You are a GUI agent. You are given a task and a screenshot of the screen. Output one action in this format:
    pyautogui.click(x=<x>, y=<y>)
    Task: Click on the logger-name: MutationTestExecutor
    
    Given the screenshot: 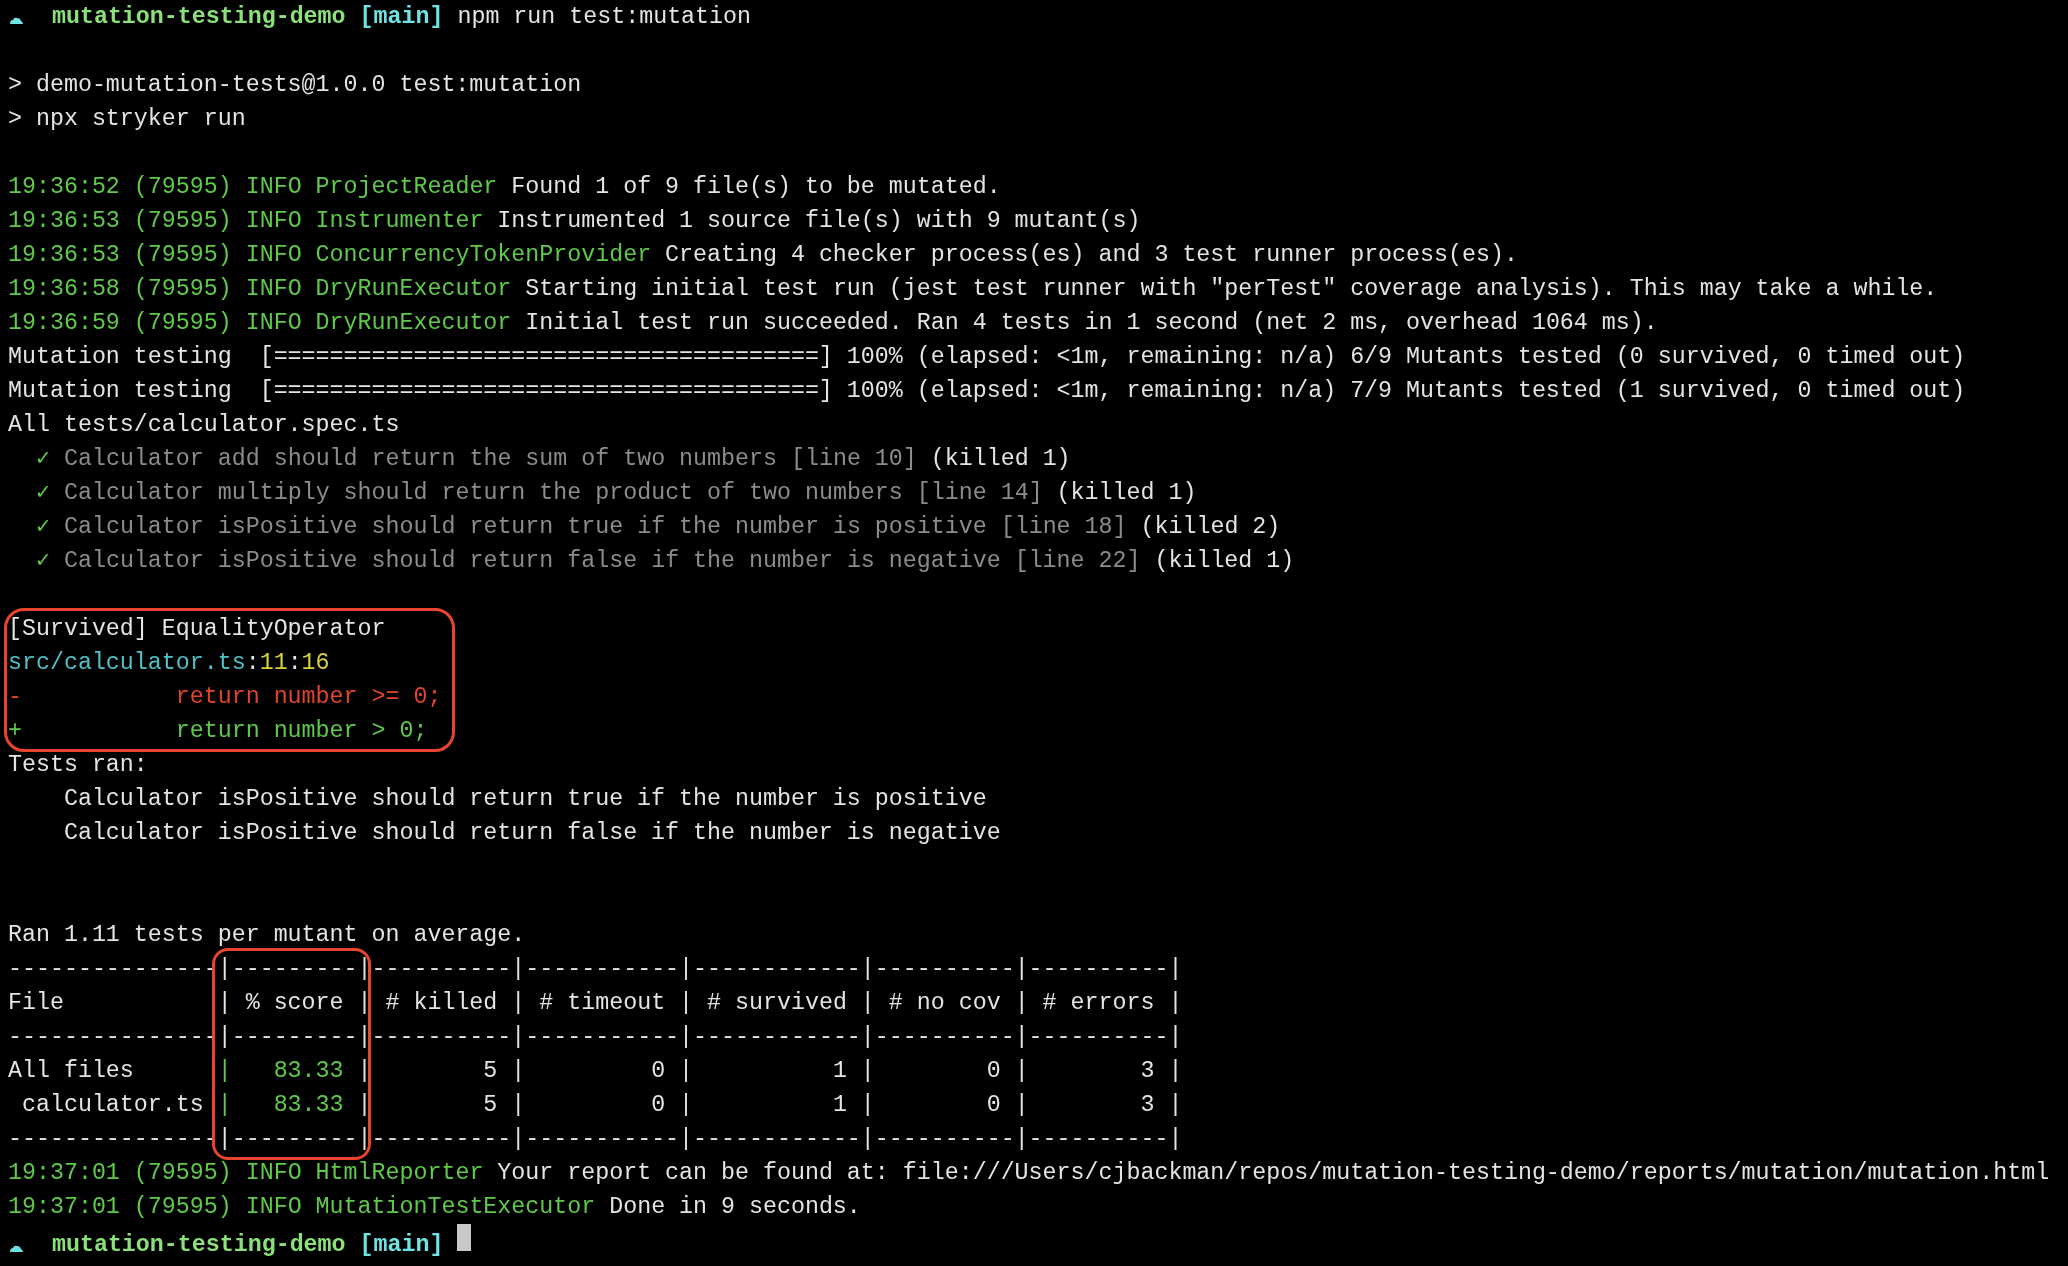 What is the action you would take?
    pyautogui.click(x=455, y=1207)
    